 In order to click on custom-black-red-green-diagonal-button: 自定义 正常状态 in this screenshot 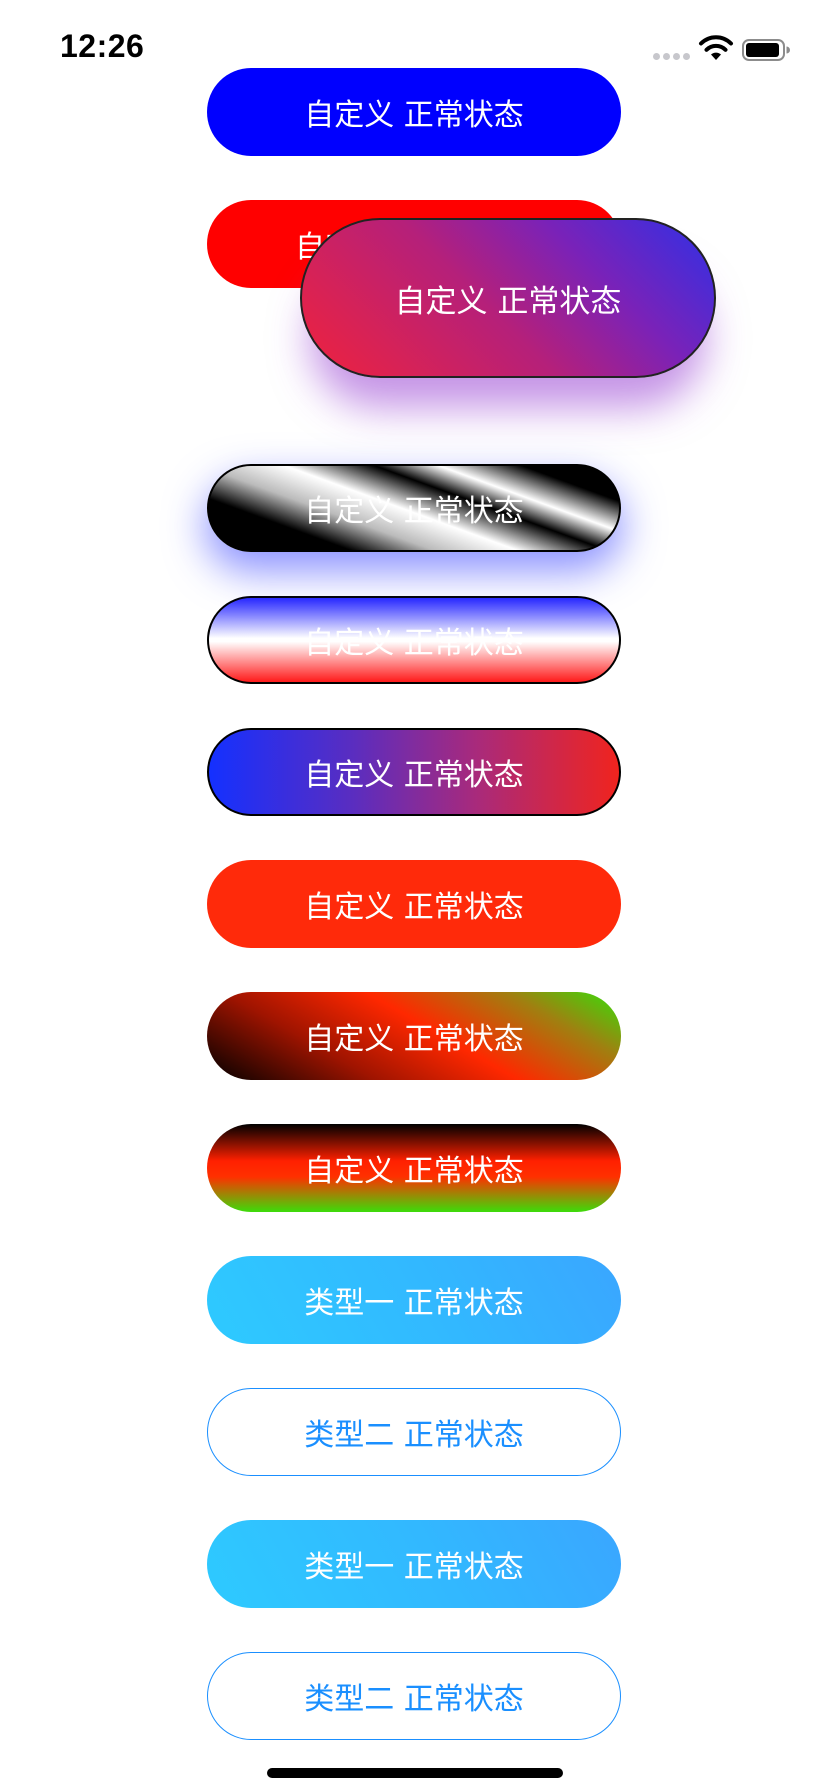, I will do `click(414, 1036)`.